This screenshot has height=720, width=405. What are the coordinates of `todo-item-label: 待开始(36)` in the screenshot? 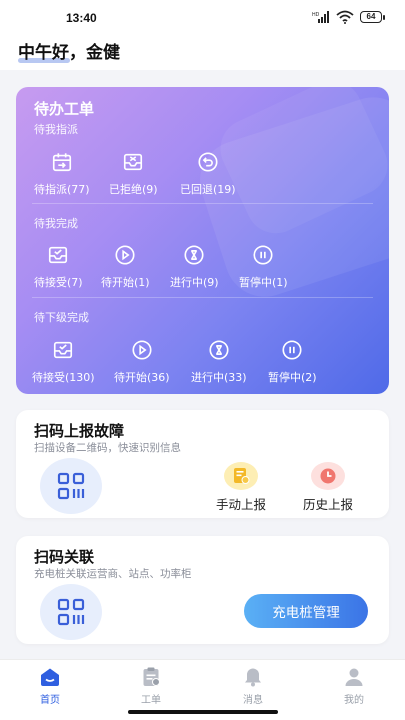 It's located at (142, 377).